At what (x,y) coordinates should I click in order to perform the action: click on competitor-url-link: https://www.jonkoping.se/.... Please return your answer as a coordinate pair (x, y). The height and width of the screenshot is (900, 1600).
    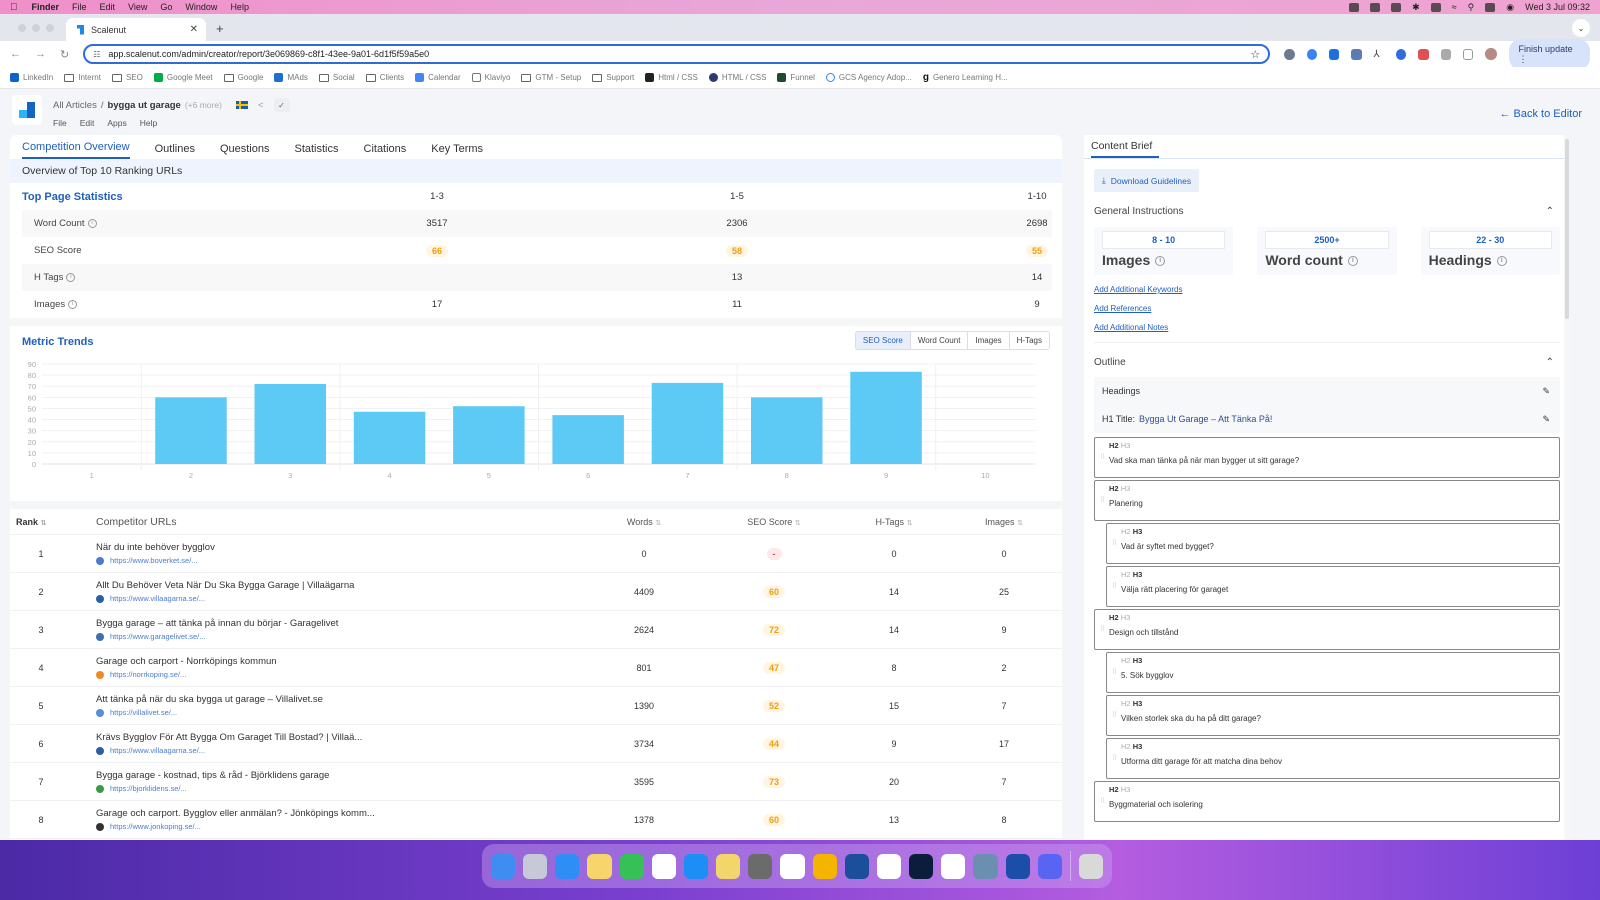
    Looking at the image, I should click on (155, 826).